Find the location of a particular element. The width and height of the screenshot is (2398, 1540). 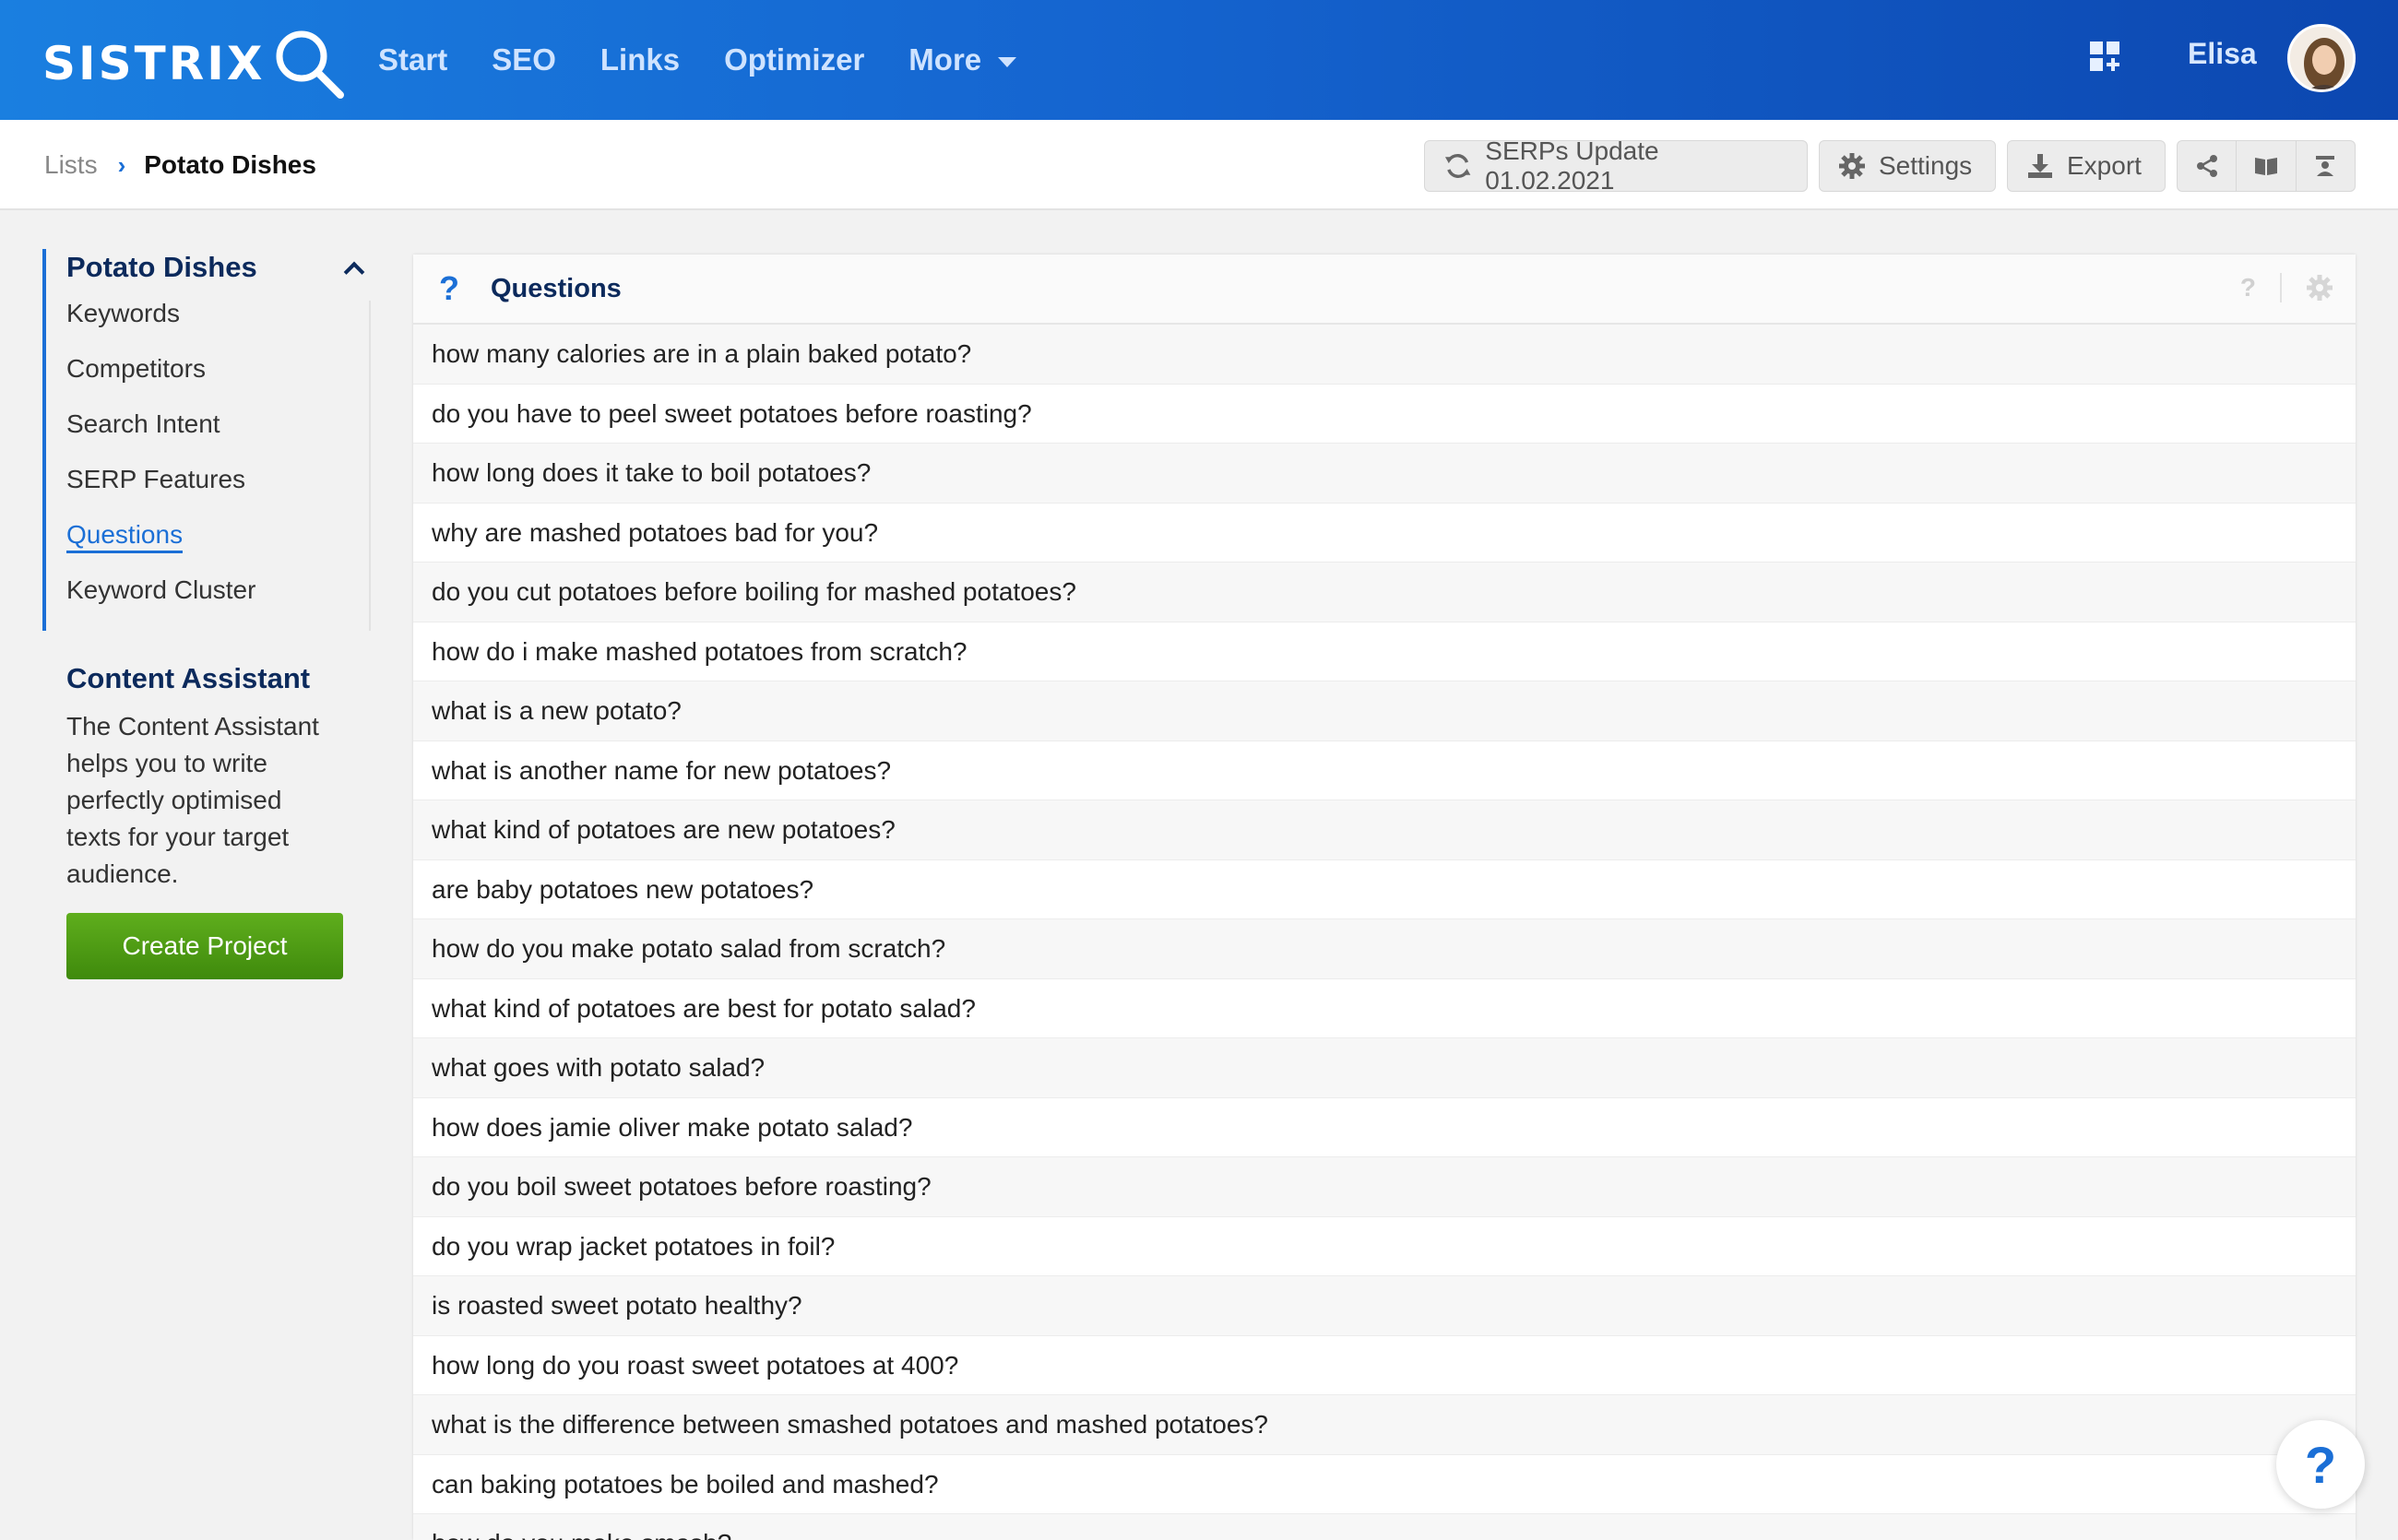

nav-optimizer: Optimizer is located at coordinates (794, 60).